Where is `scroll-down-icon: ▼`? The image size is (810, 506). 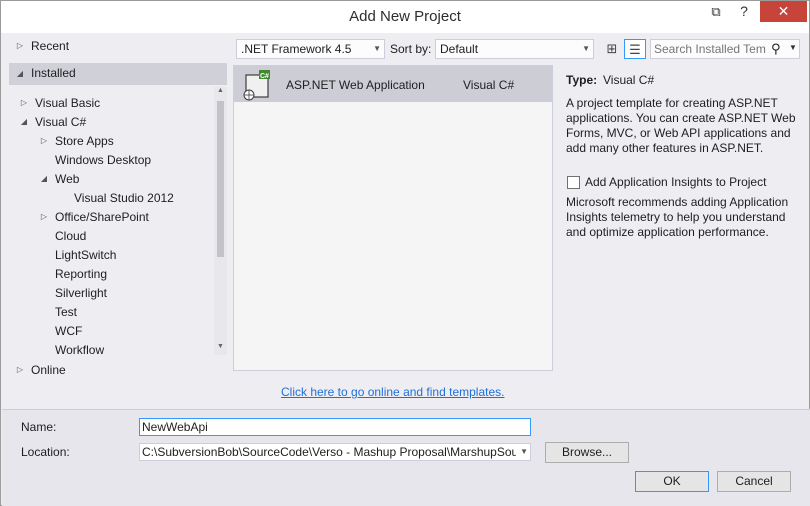
scroll-down-icon: ▼ is located at coordinates (220, 349).